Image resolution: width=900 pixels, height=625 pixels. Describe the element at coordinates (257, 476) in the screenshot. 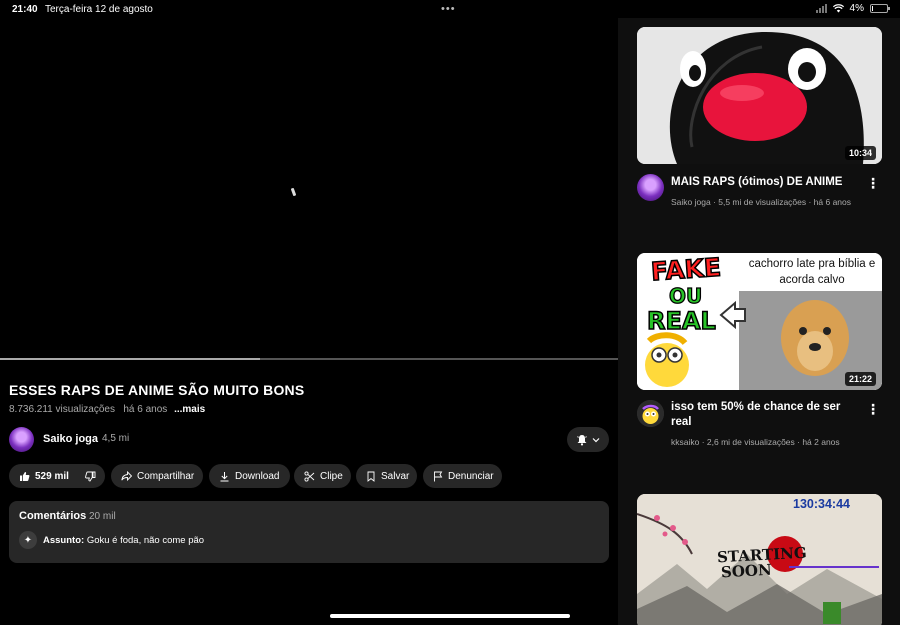

I see `download-label: Download` at that location.